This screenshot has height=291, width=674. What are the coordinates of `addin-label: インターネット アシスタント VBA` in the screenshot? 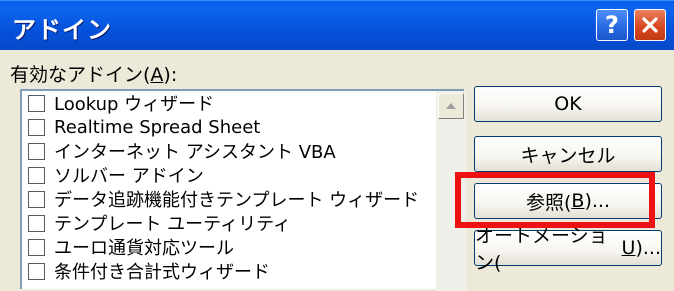 It's located at (195, 152).